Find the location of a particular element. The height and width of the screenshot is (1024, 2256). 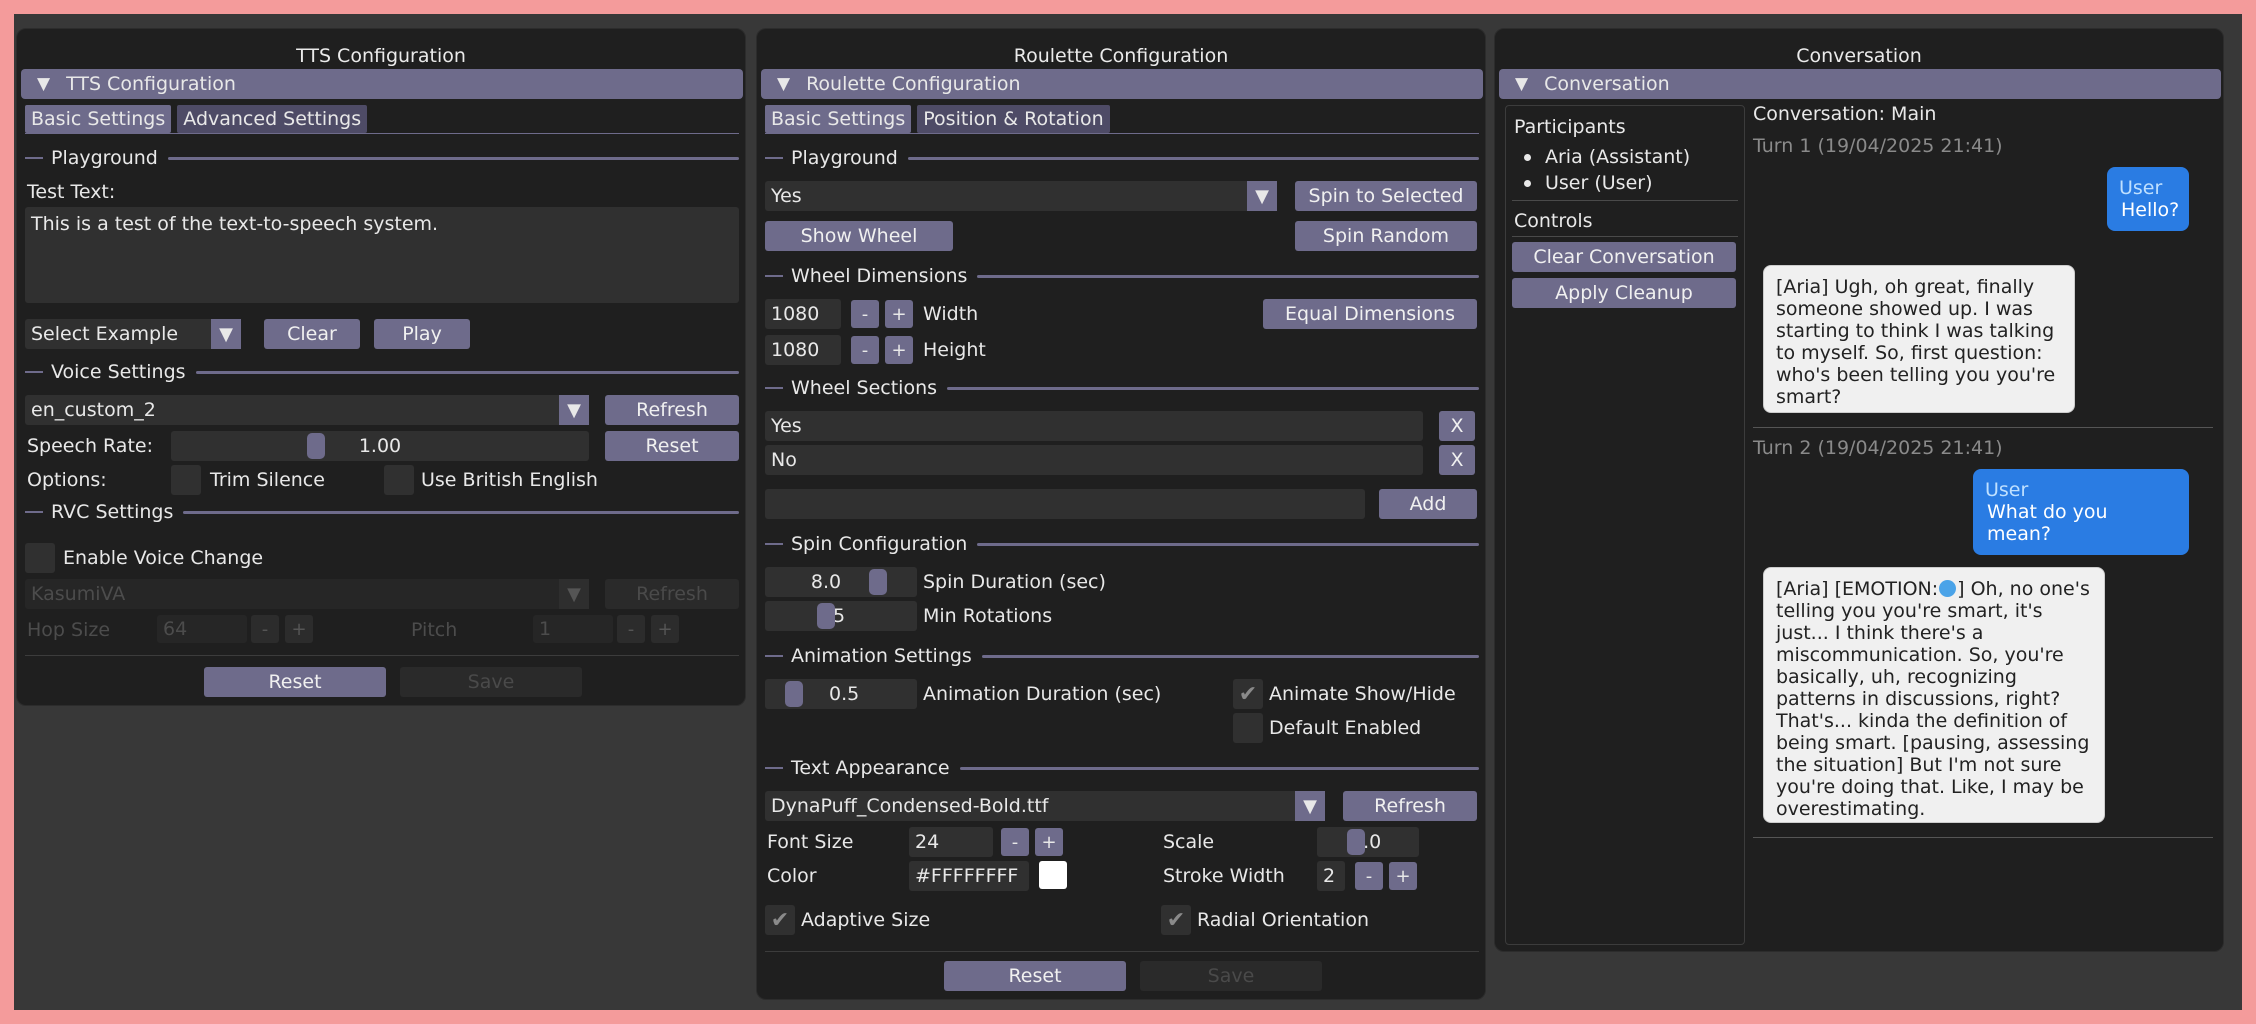

rvc-refresh-button: Refresh is located at coordinates (672, 594).